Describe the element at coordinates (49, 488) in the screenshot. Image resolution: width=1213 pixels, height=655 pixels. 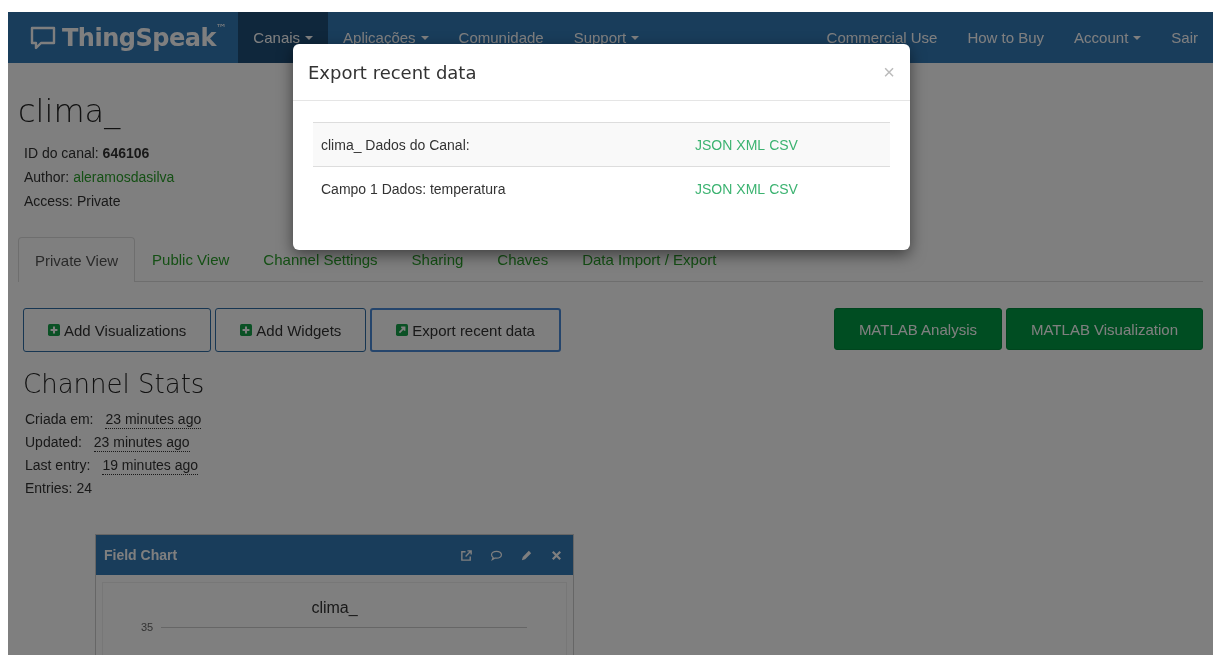
I see `stat-label: Entries:` at that location.